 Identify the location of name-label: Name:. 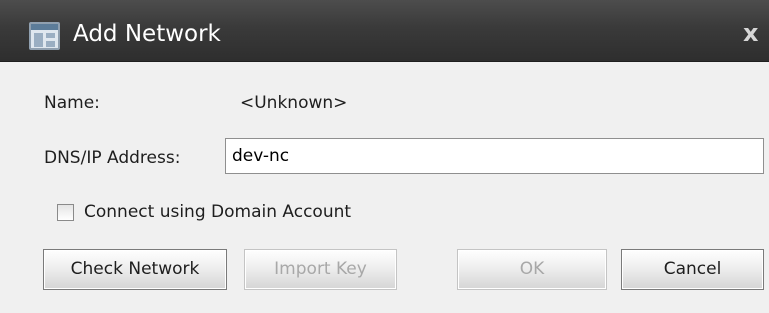
(72, 103).